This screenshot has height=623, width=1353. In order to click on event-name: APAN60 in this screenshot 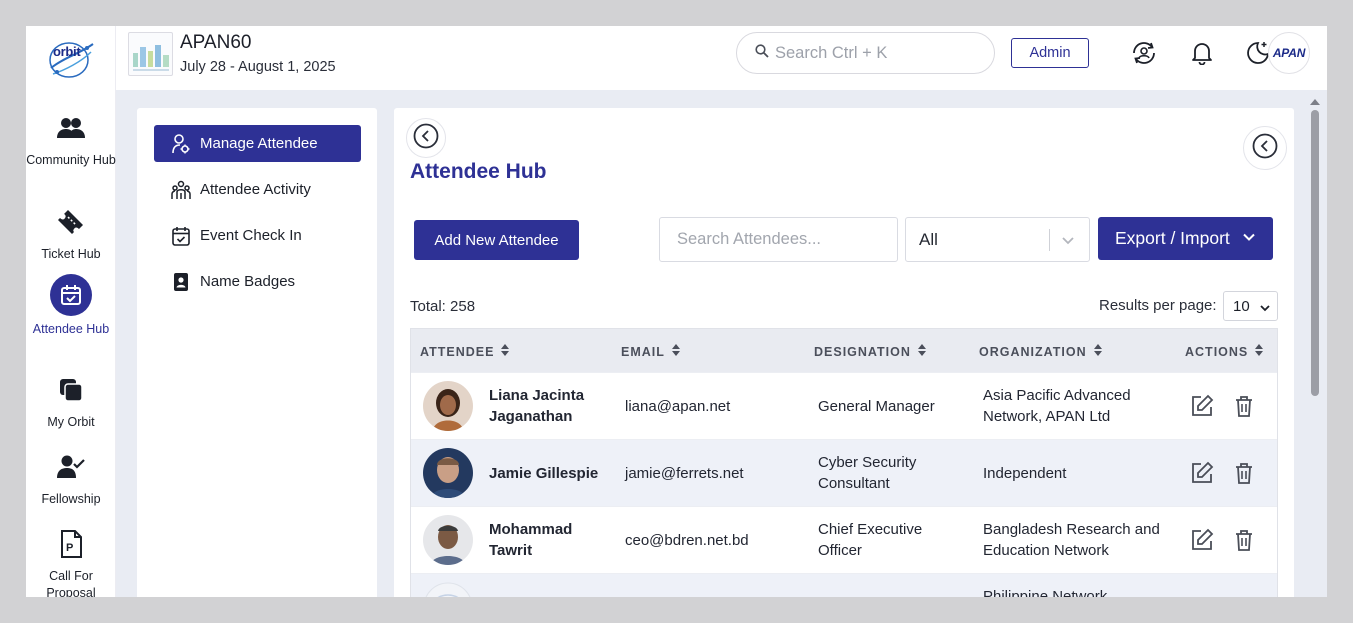, I will do `click(216, 42)`.